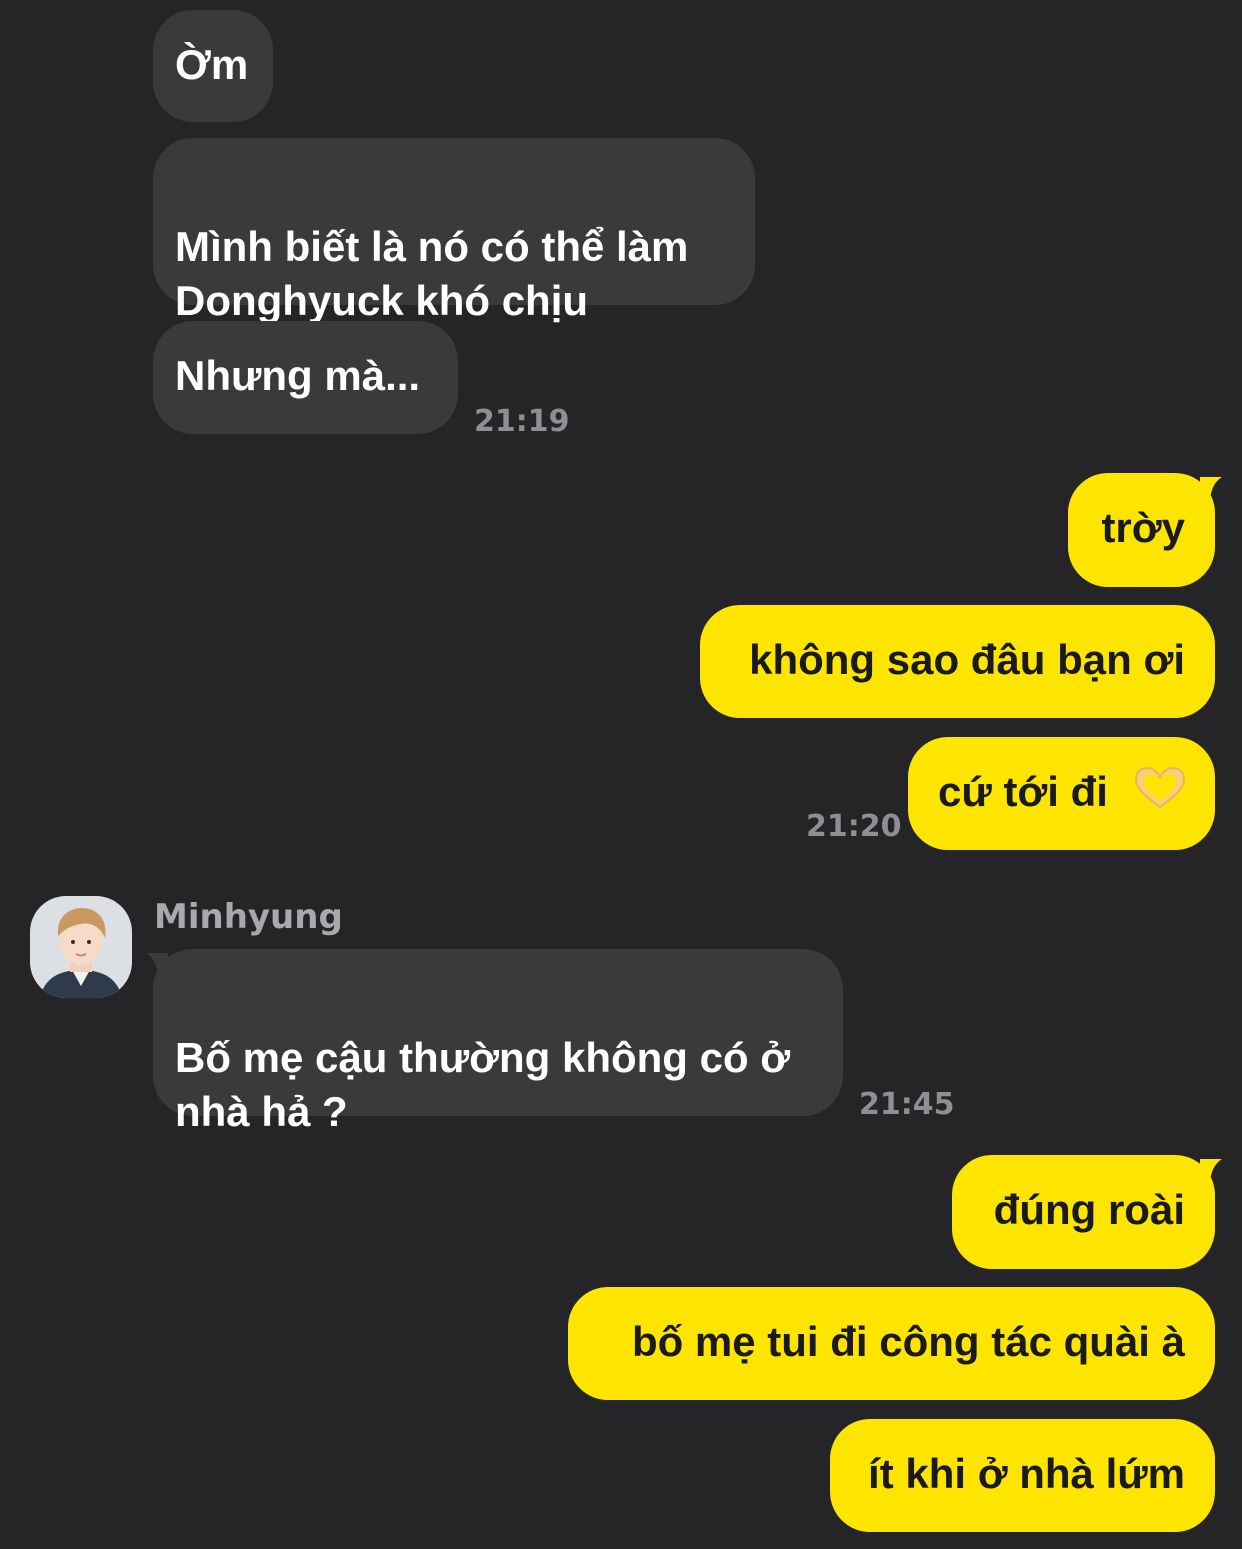  I want to click on timestamp: 21:45, so click(907, 1104).